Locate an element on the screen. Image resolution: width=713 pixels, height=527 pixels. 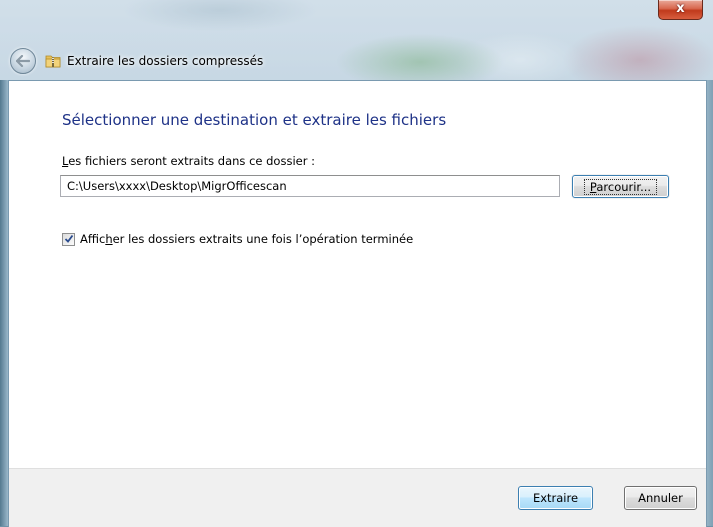
cancel-button: Annuler is located at coordinates (660, 498).